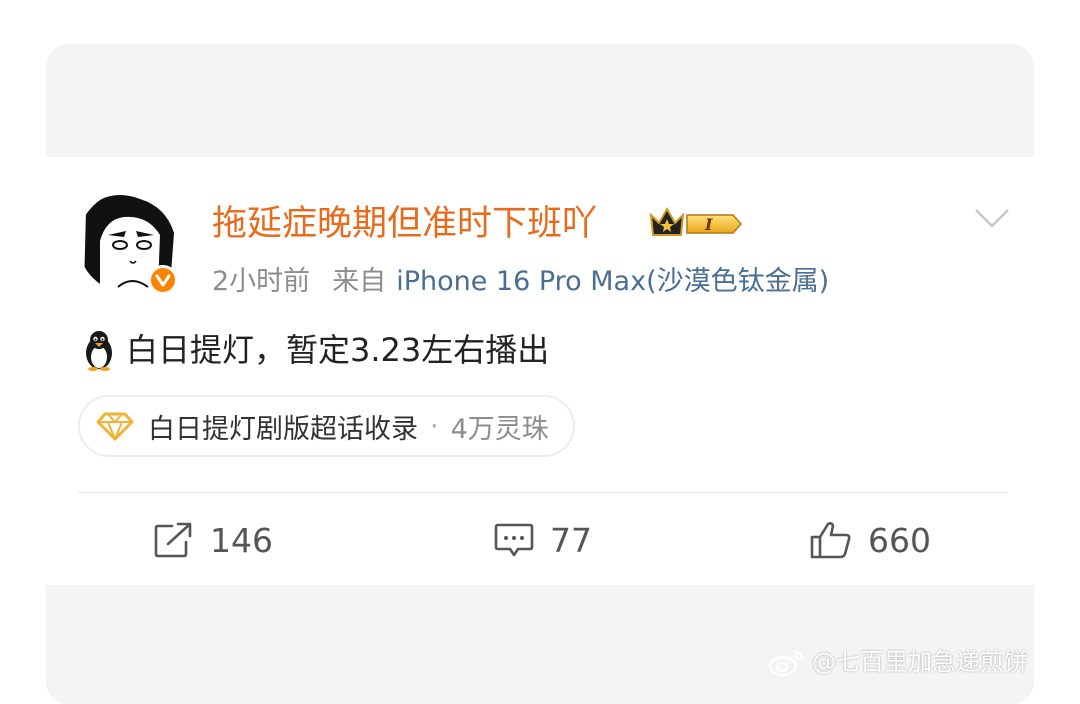 The image size is (1080, 704). Describe the element at coordinates (708, 224) in the screenshot. I see `vip-level-label: I` at that location.